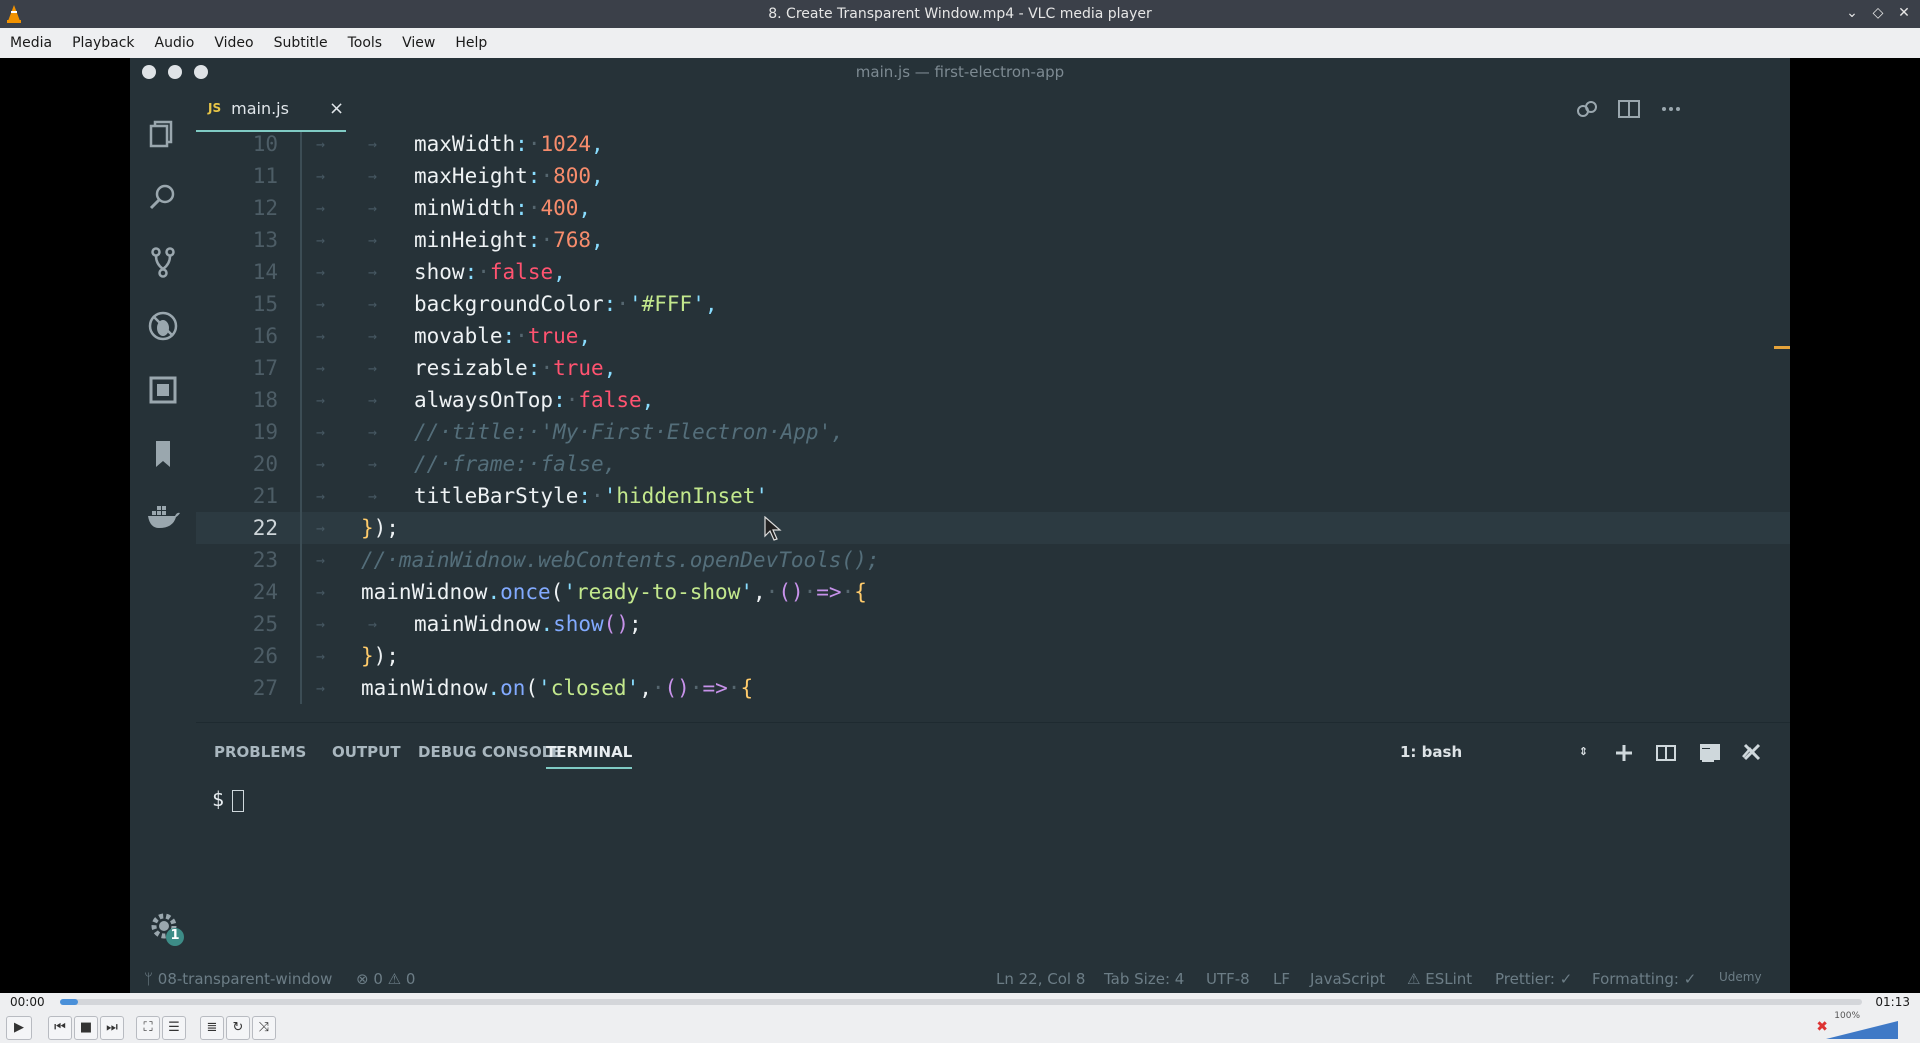  What do you see at coordinates (365, 43) in the screenshot?
I see `menu-tools: Tools` at bounding box center [365, 43].